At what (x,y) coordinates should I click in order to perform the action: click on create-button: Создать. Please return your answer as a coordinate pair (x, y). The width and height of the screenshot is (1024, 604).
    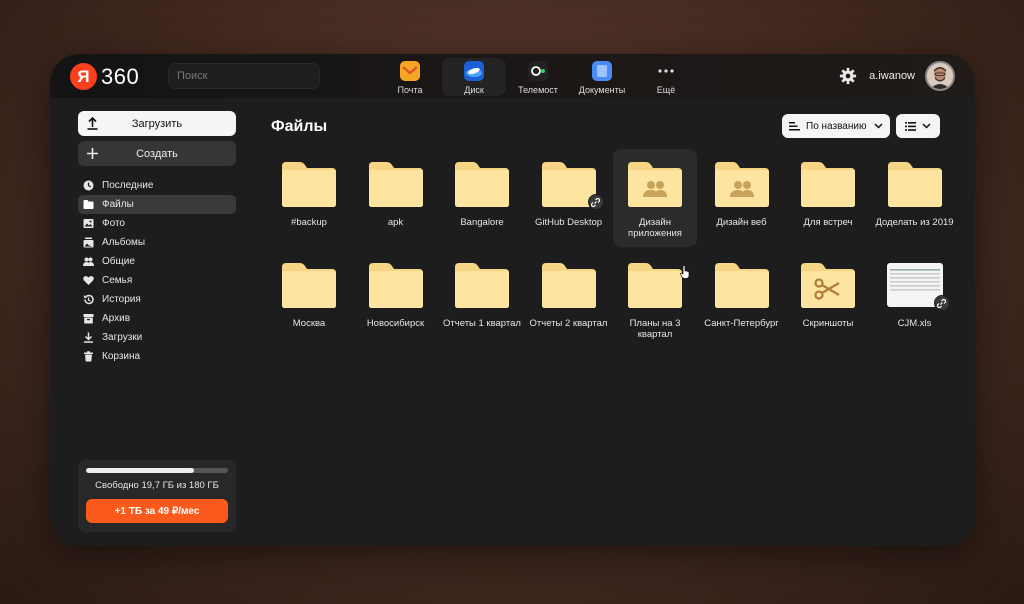
    Looking at the image, I should click on (157, 153).